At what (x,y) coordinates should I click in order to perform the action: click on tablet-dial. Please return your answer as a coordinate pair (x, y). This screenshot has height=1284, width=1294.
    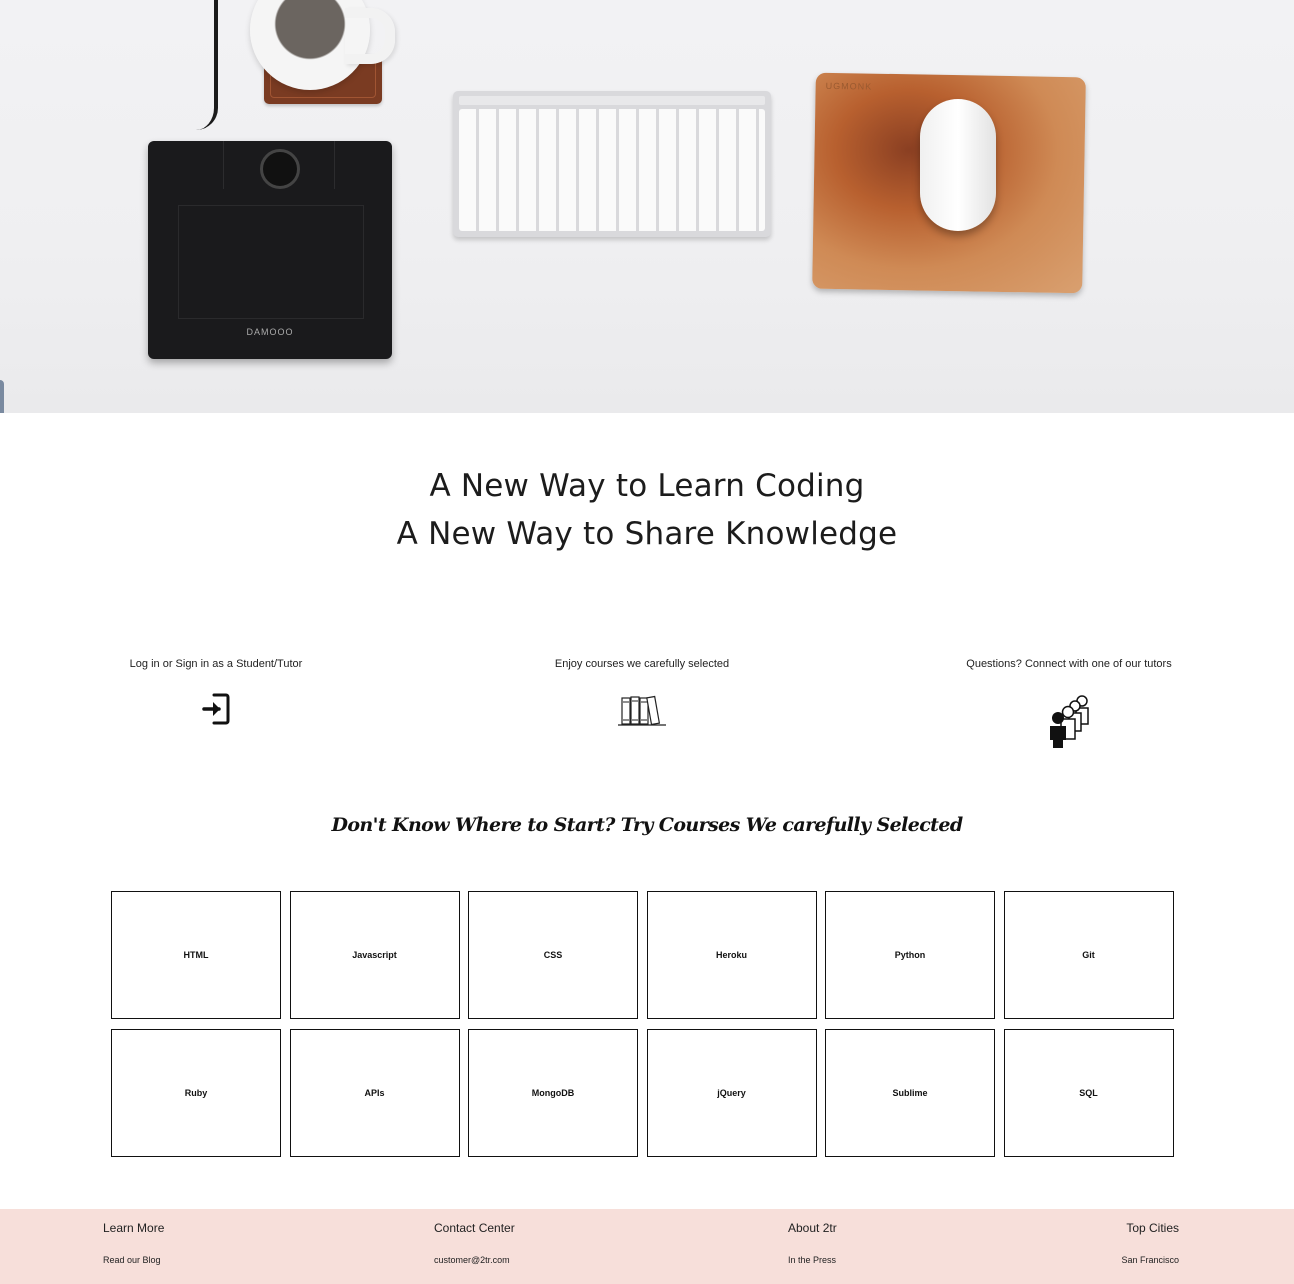
    Looking at the image, I should click on (280, 169).